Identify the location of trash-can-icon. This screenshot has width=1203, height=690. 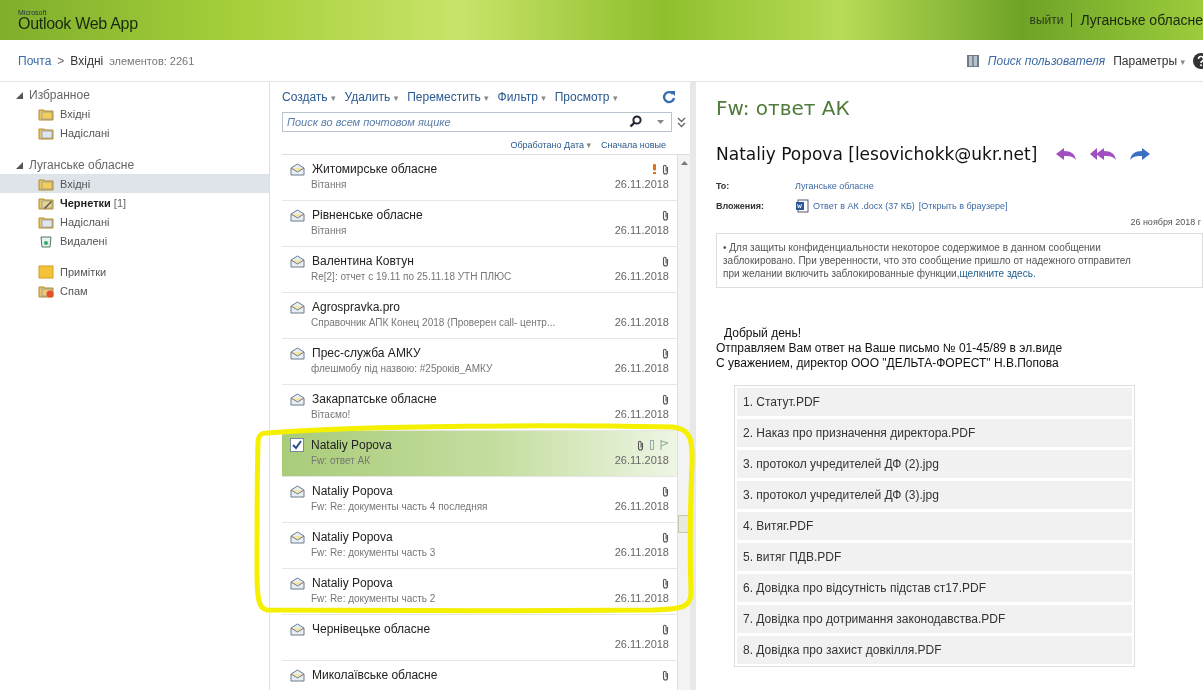
(46, 240).